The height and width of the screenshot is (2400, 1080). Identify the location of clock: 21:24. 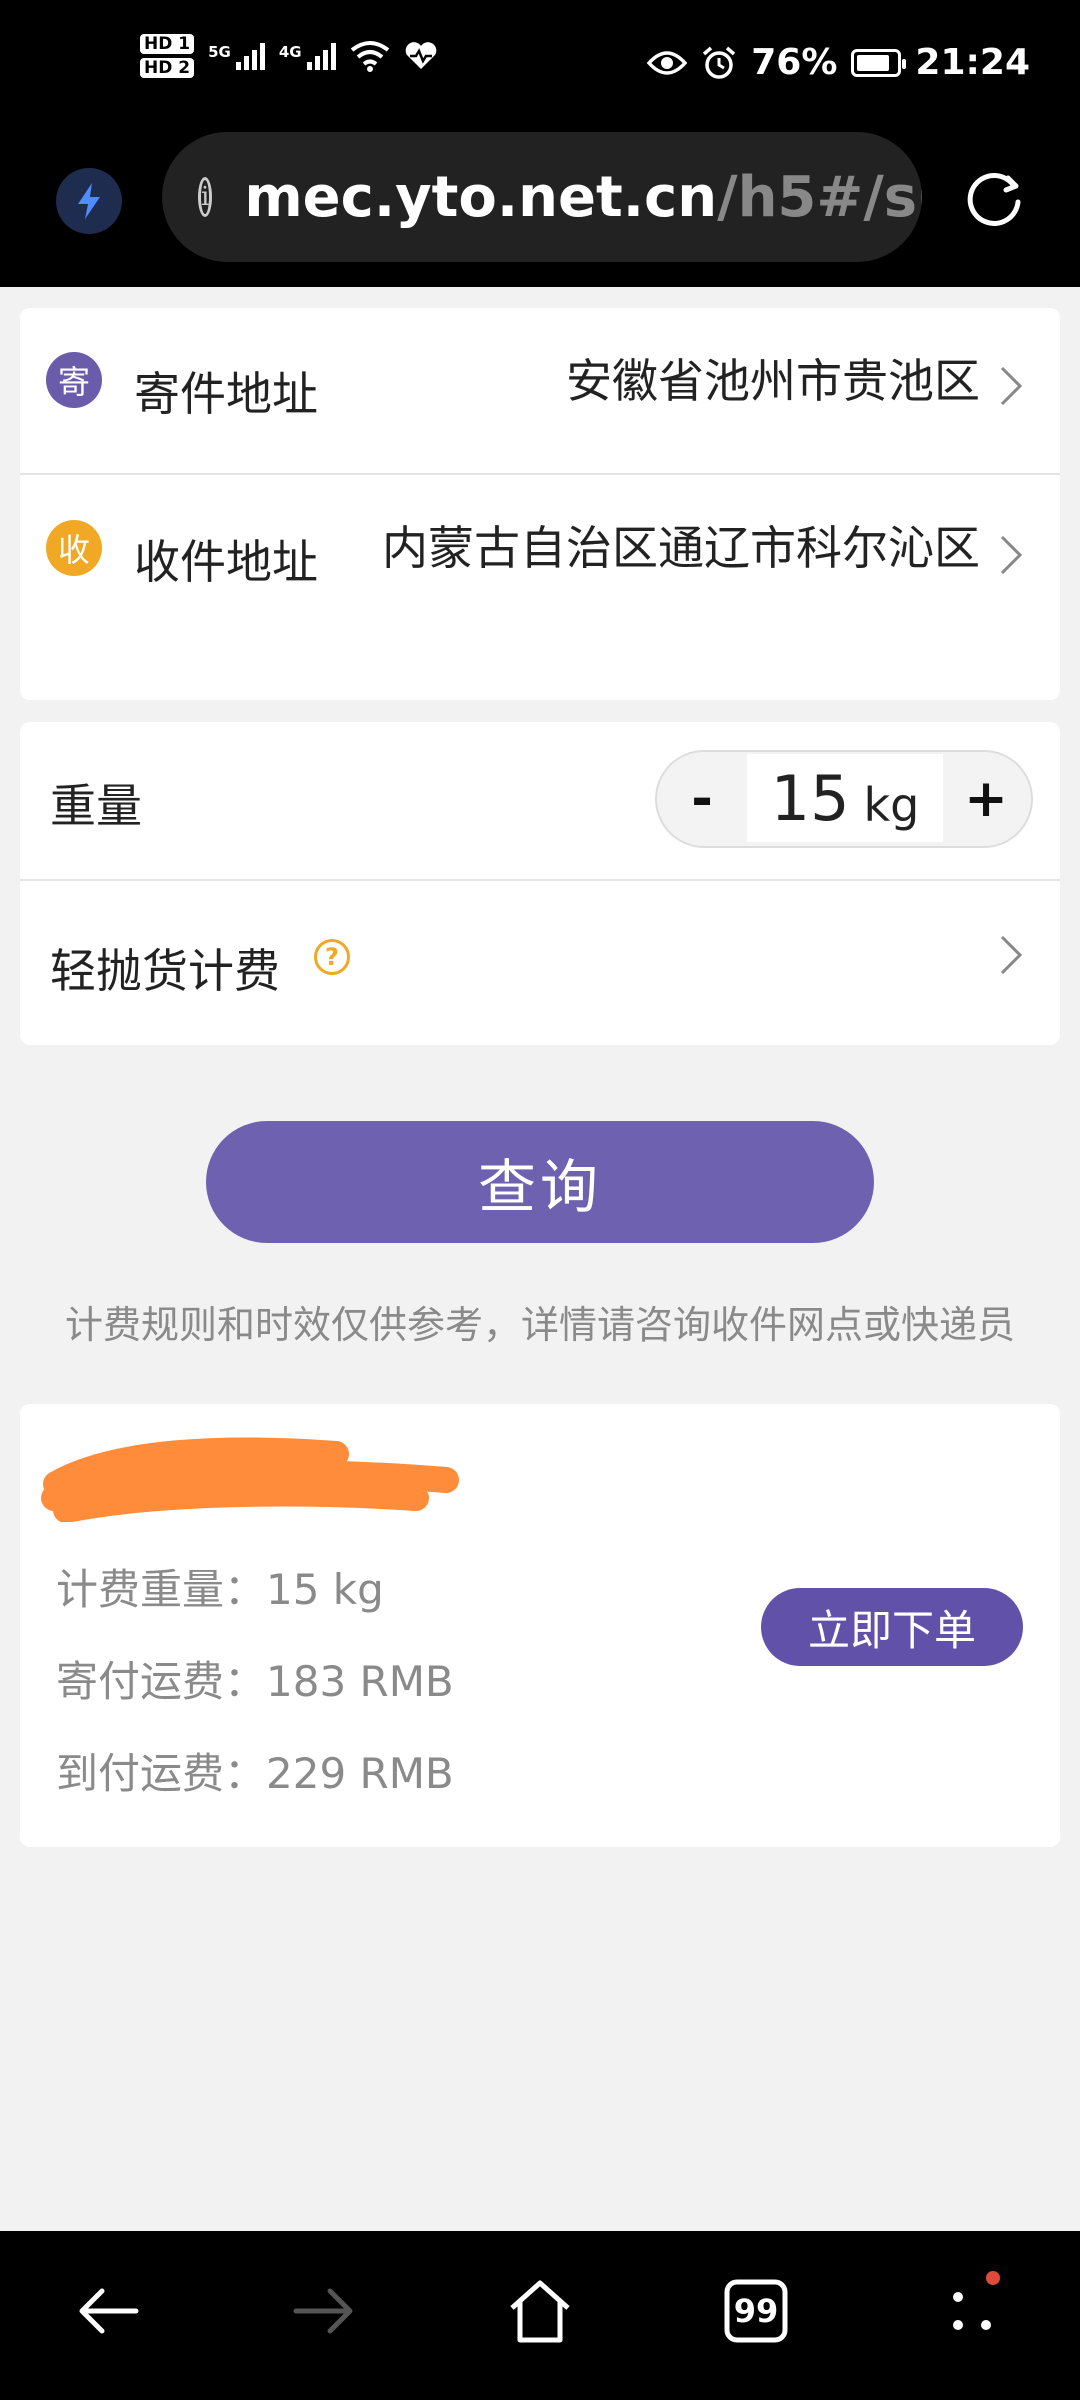
(972, 62).